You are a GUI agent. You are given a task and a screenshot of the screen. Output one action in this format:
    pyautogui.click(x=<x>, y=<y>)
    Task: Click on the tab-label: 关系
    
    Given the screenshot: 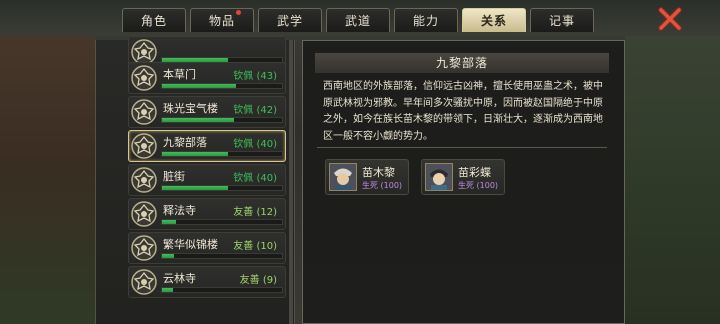 What is the action you would take?
    pyautogui.click(x=493, y=21)
    